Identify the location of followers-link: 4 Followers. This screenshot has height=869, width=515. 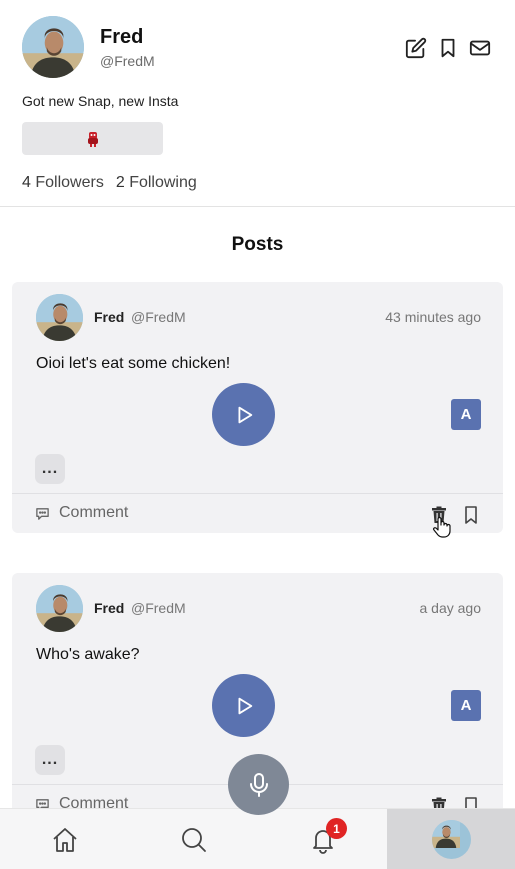
(63, 183).